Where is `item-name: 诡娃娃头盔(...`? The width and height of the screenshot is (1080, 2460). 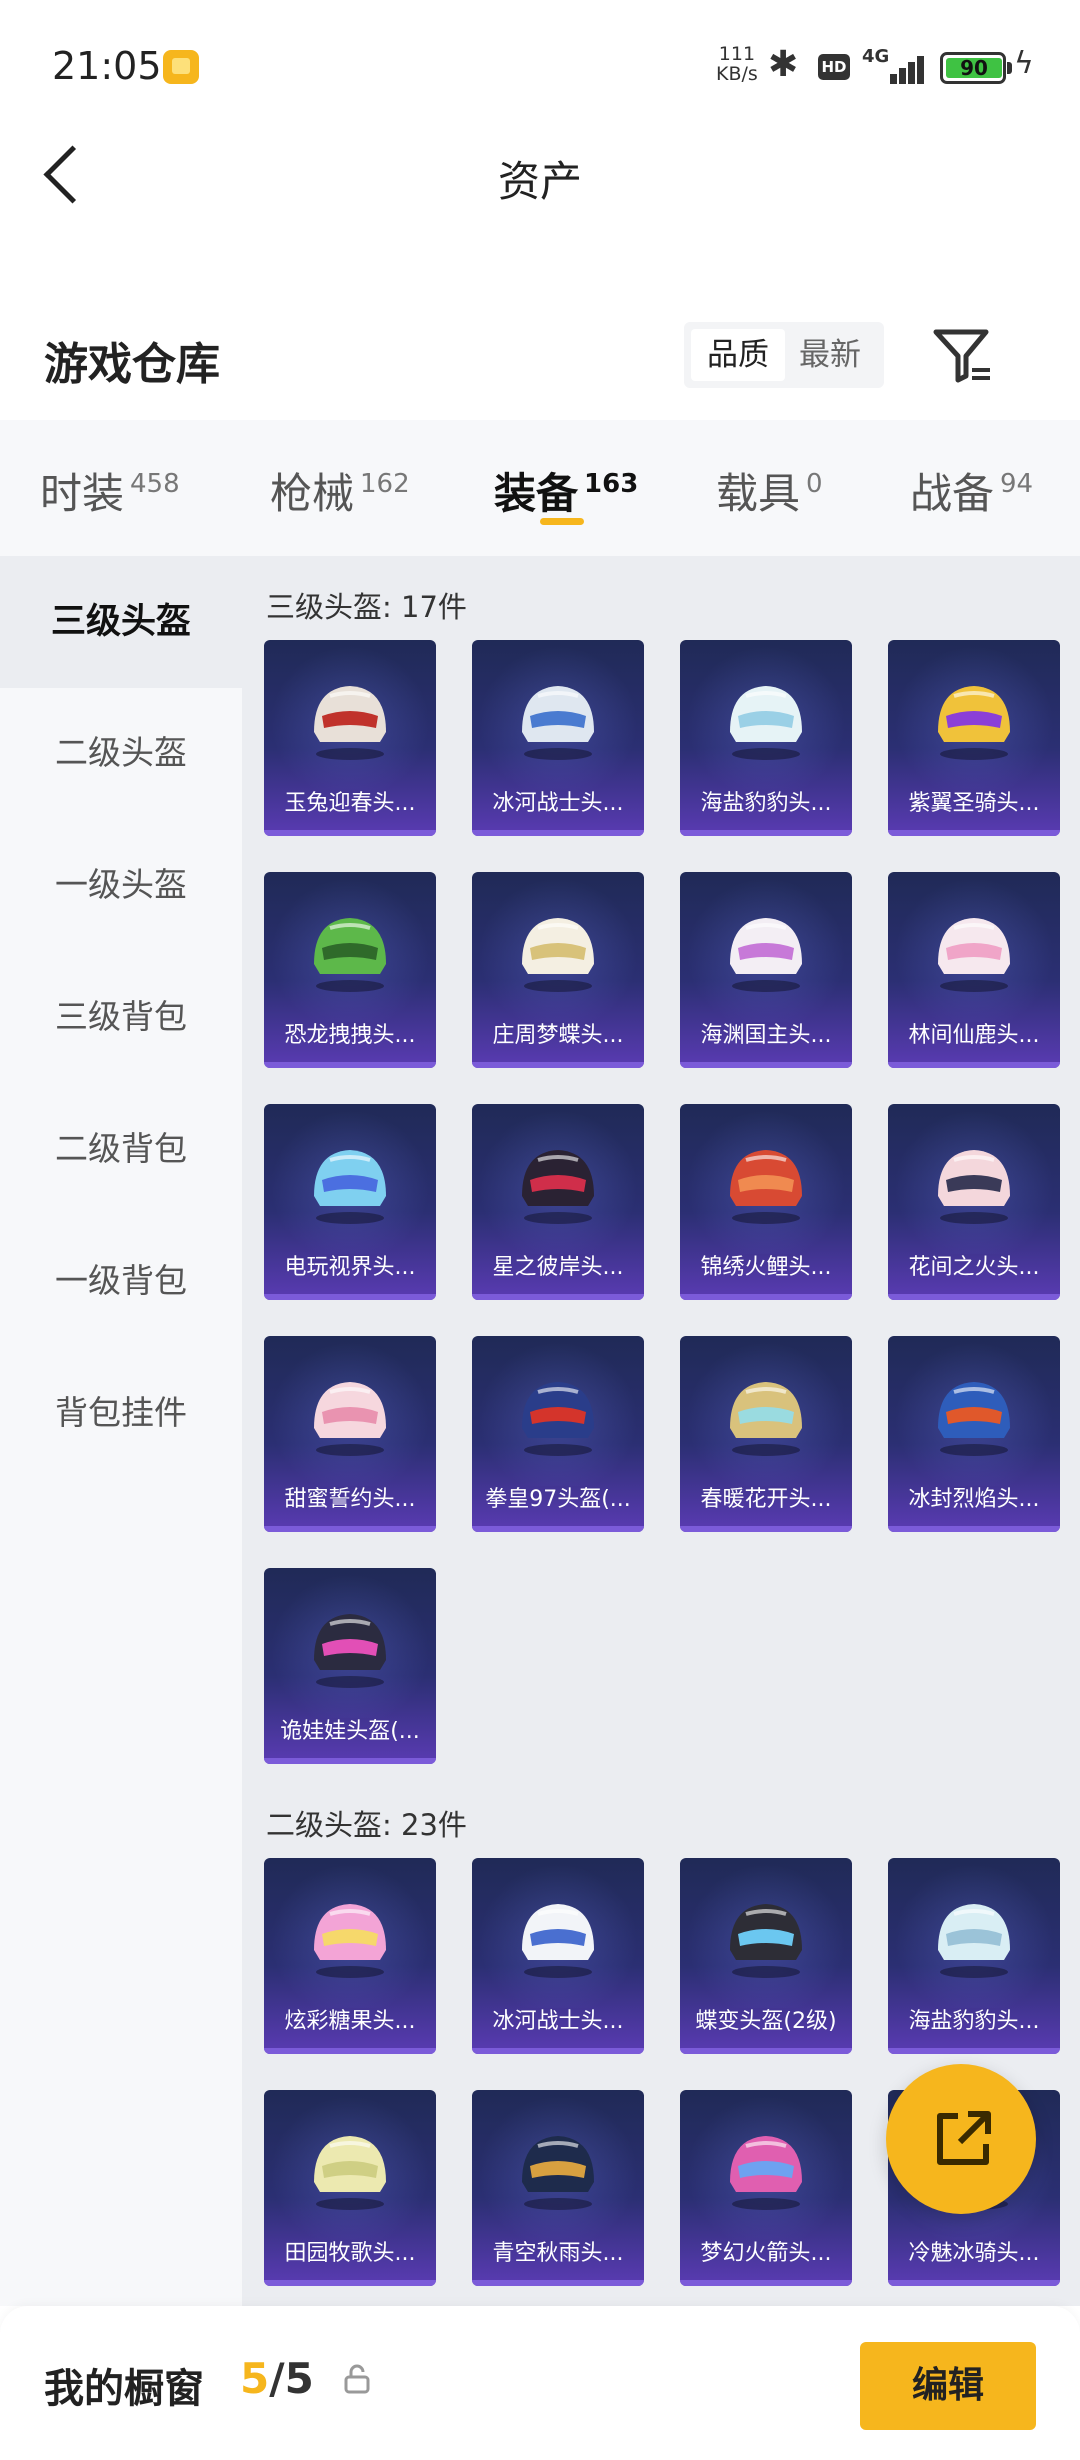 item-name: 诡娃娃头盔(... is located at coordinates (350, 1731).